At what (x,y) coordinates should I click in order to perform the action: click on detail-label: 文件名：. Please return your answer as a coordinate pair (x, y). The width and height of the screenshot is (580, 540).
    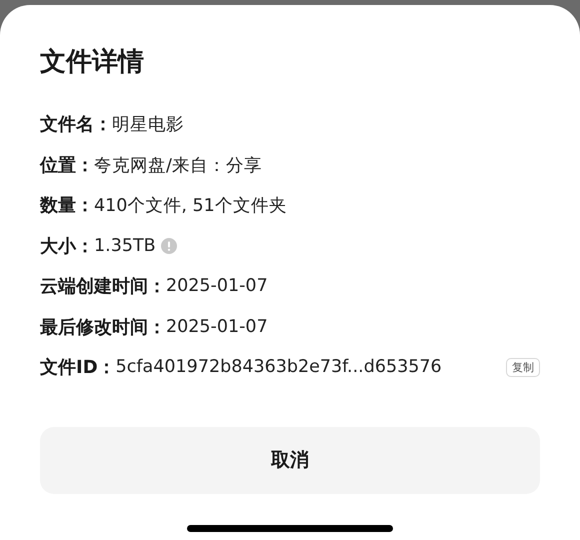
    Looking at the image, I should click on (76, 124).